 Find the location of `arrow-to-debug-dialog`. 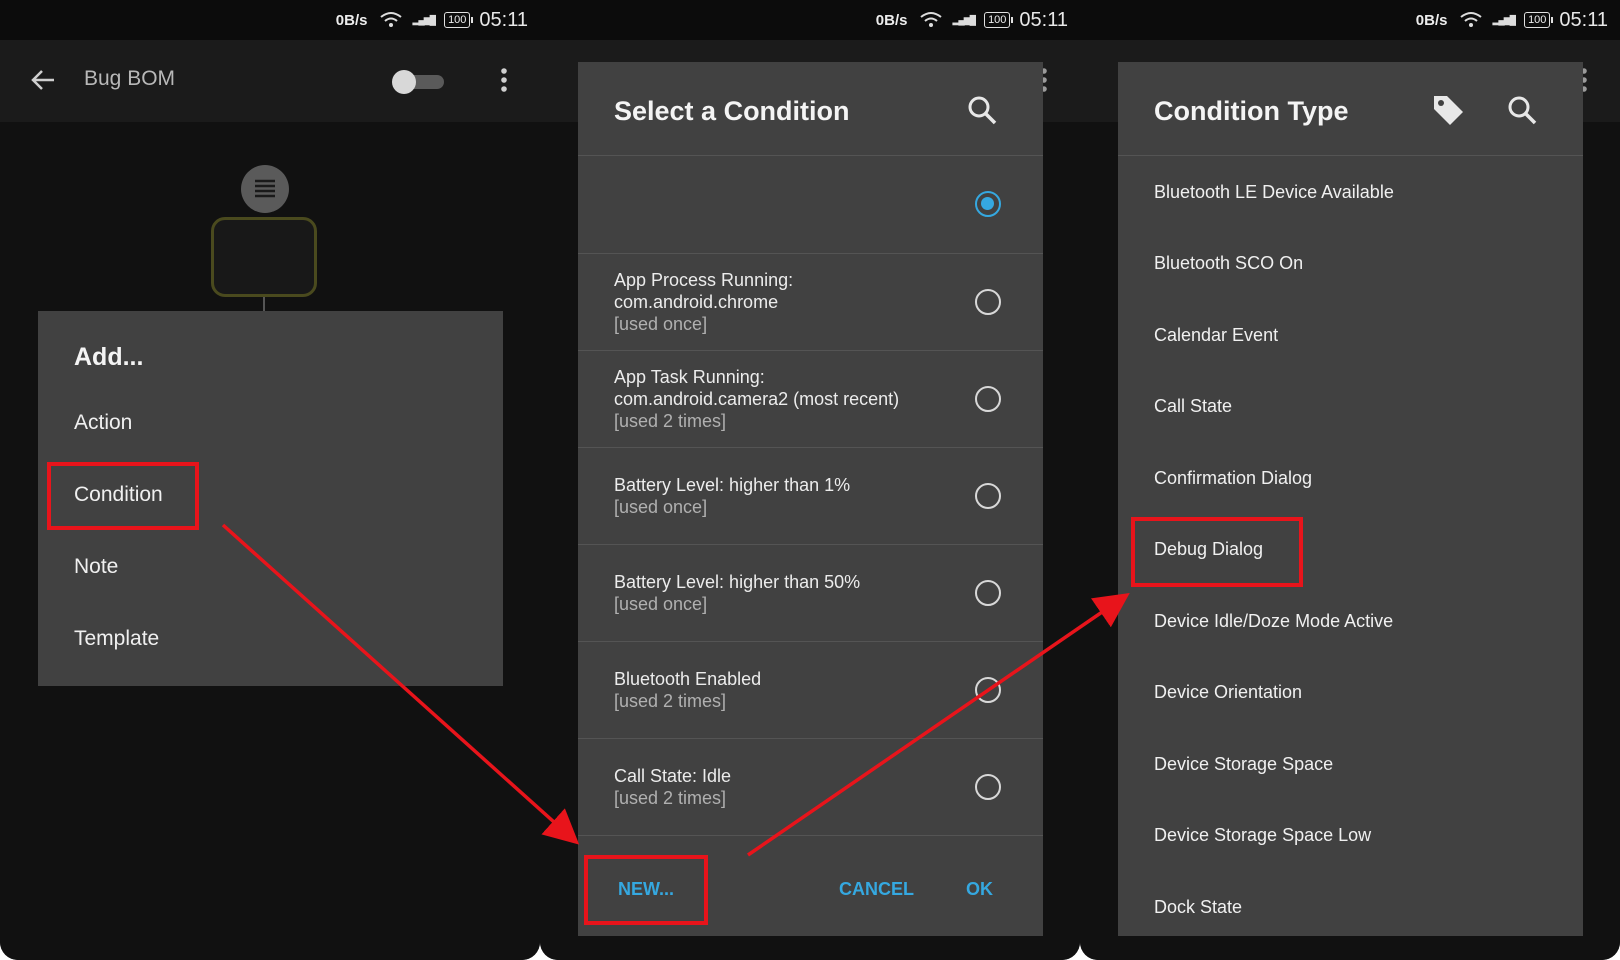

arrow-to-debug-dialog is located at coordinates (938, 725).